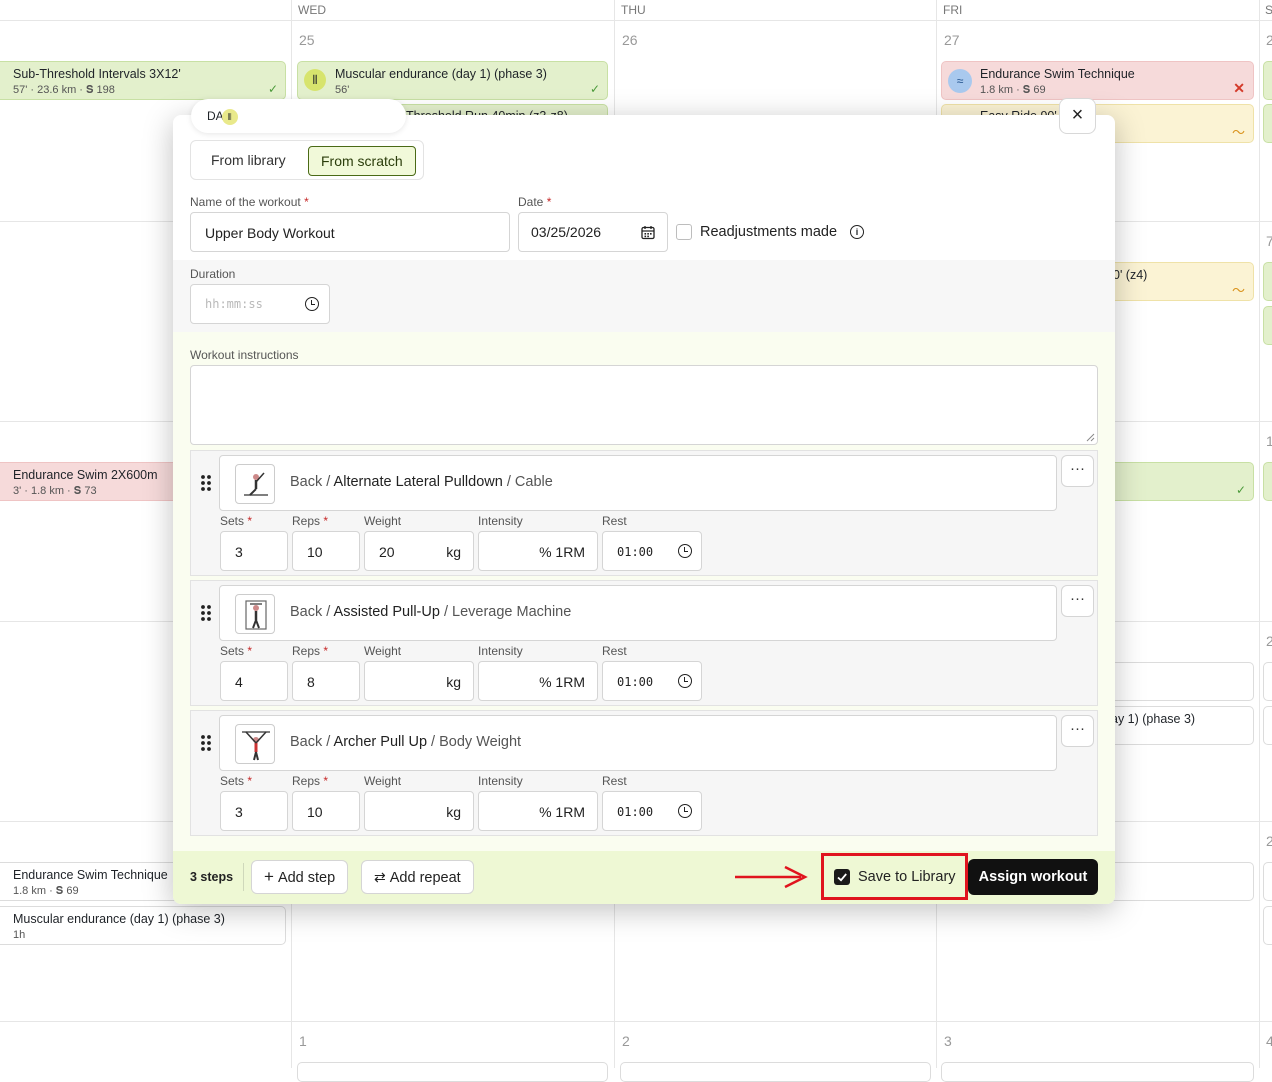 The height and width of the screenshot is (1082, 1272). What do you see at coordinates (380, 877) in the screenshot?
I see `repeat-icon: ⇄` at bounding box center [380, 877].